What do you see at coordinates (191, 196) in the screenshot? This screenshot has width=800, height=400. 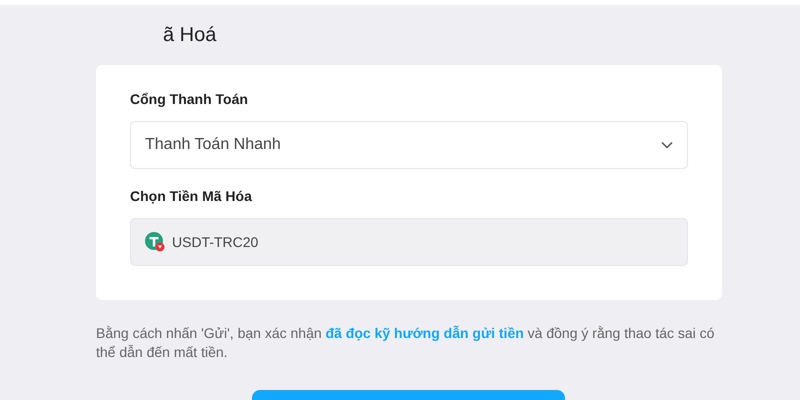 I see `field-label: Chọn Tiền Mã Hóa` at bounding box center [191, 196].